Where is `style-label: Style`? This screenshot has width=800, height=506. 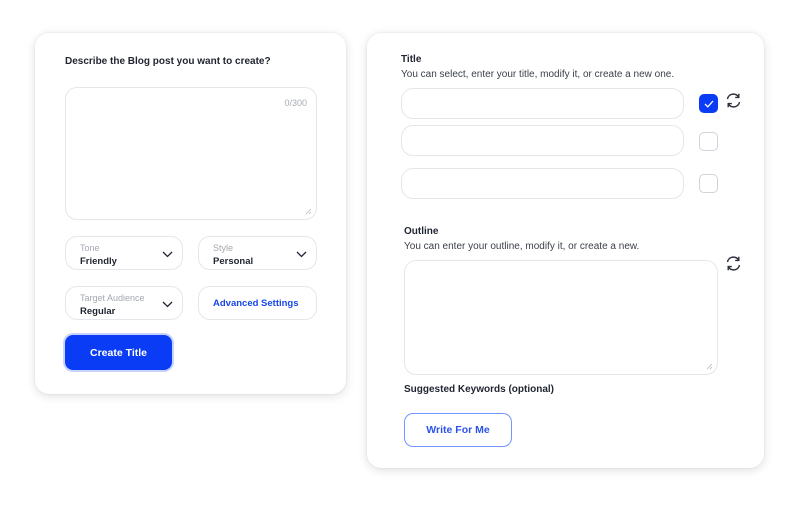 style-label: Style is located at coordinates (223, 248).